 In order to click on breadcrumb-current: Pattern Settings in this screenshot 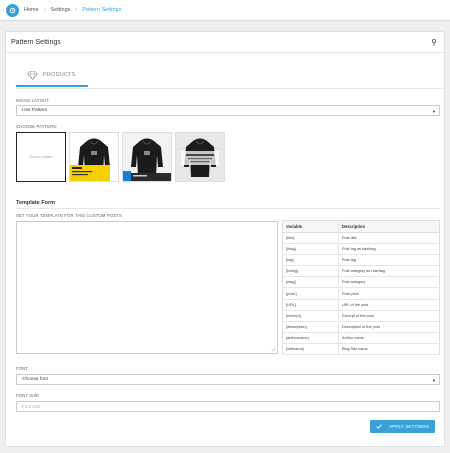, I will do `click(102, 10)`.